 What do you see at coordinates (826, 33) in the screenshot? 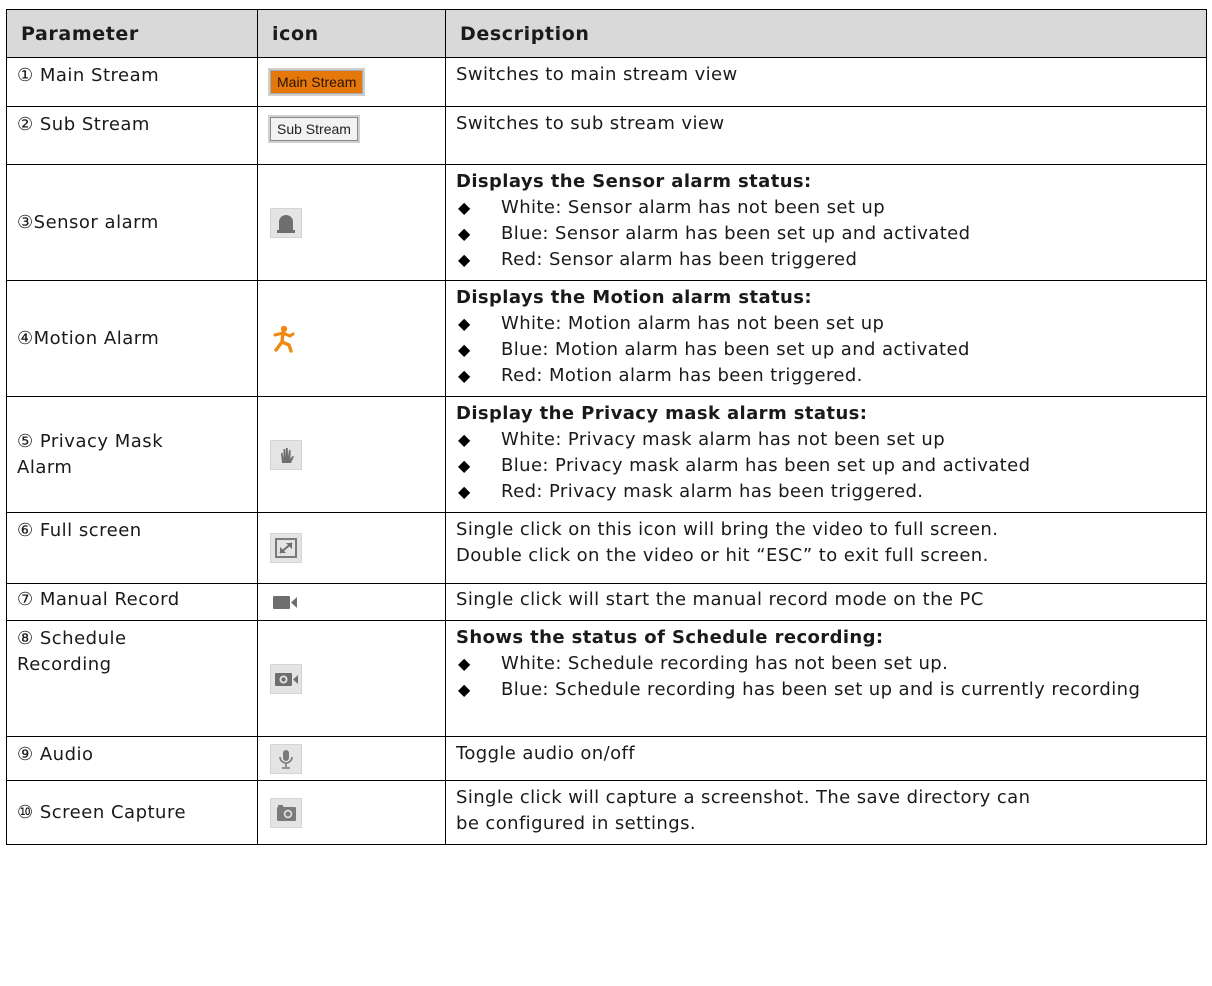
I see `header-description: Description` at bounding box center [826, 33].